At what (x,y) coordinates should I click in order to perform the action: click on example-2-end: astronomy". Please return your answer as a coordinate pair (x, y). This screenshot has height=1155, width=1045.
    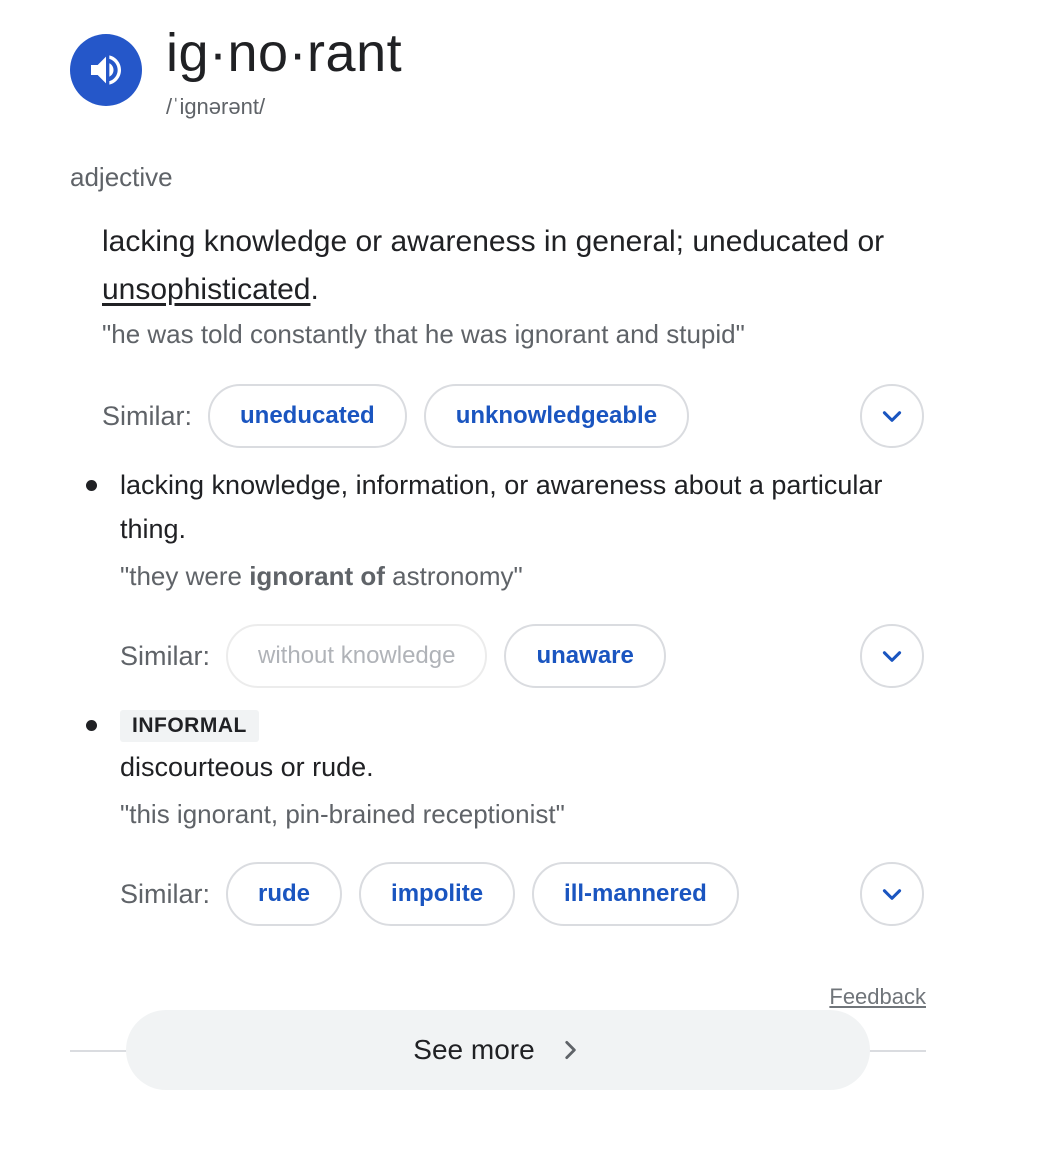
    Looking at the image, I should click on (453, 576).